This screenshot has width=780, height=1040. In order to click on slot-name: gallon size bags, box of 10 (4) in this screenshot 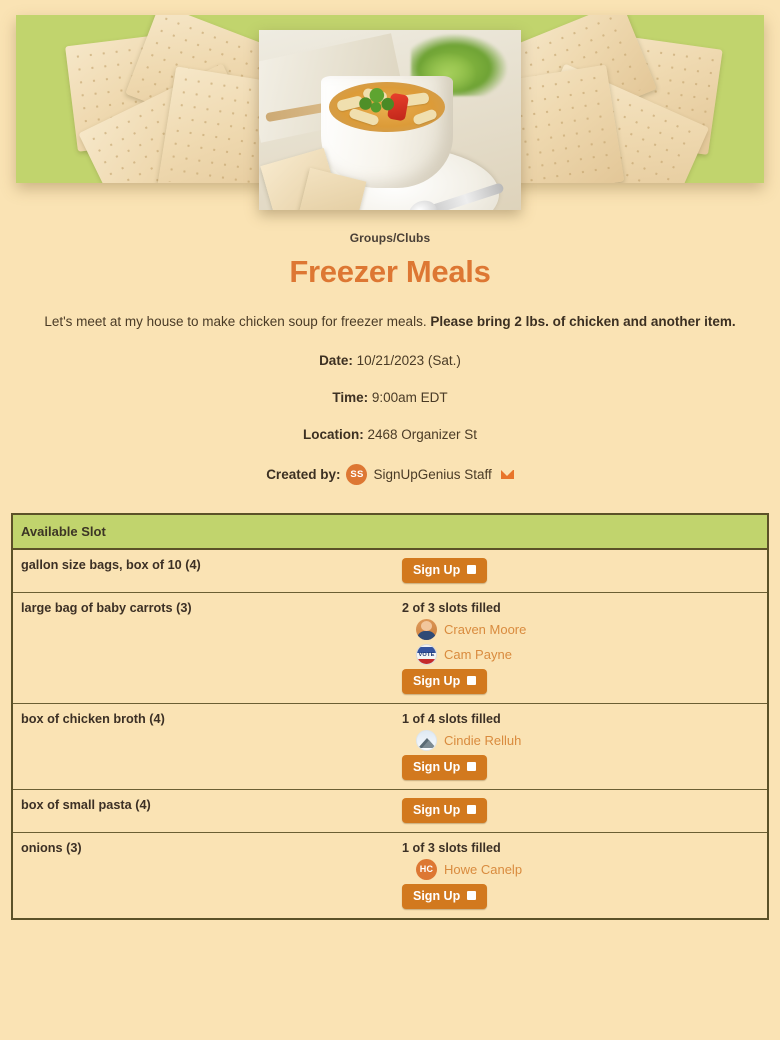, I will do `click(111, 564)`.